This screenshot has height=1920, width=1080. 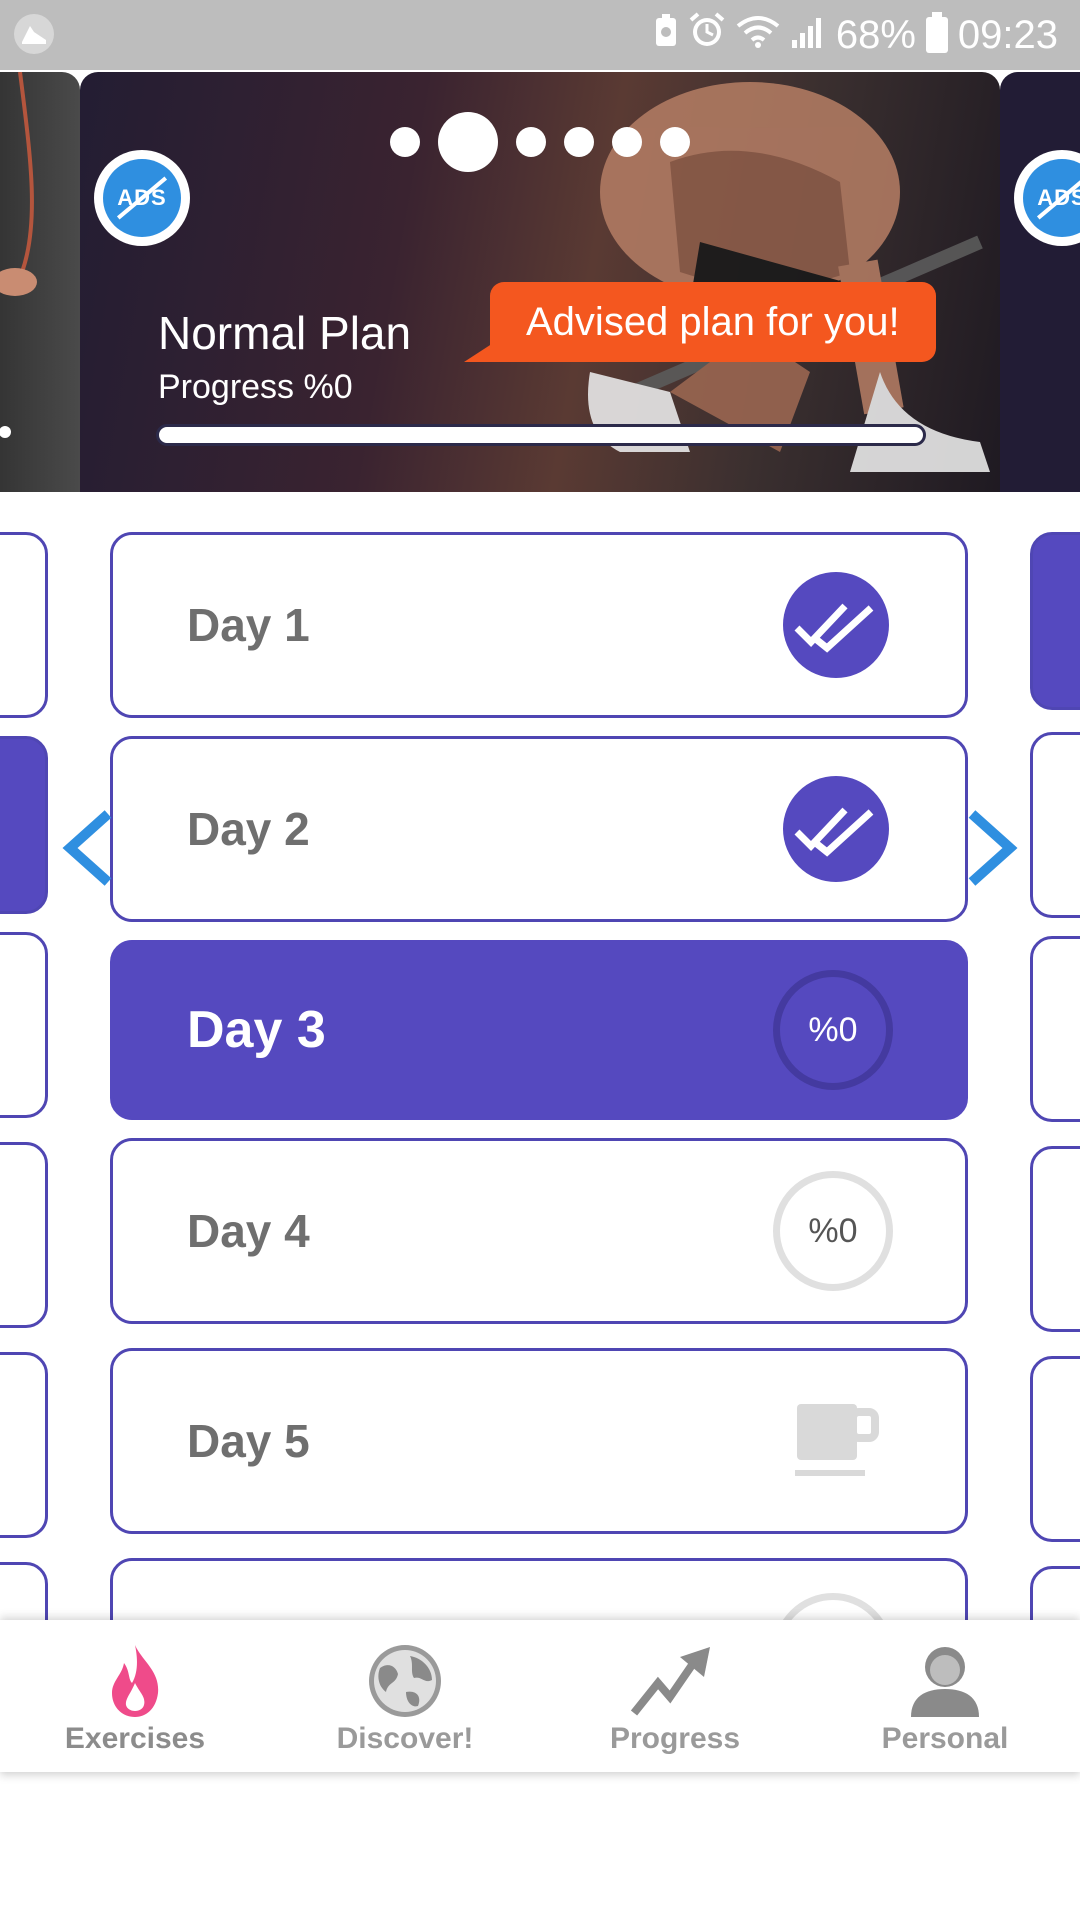 I want to click on day-card-2: Day 2, so click(x=539, y=829).